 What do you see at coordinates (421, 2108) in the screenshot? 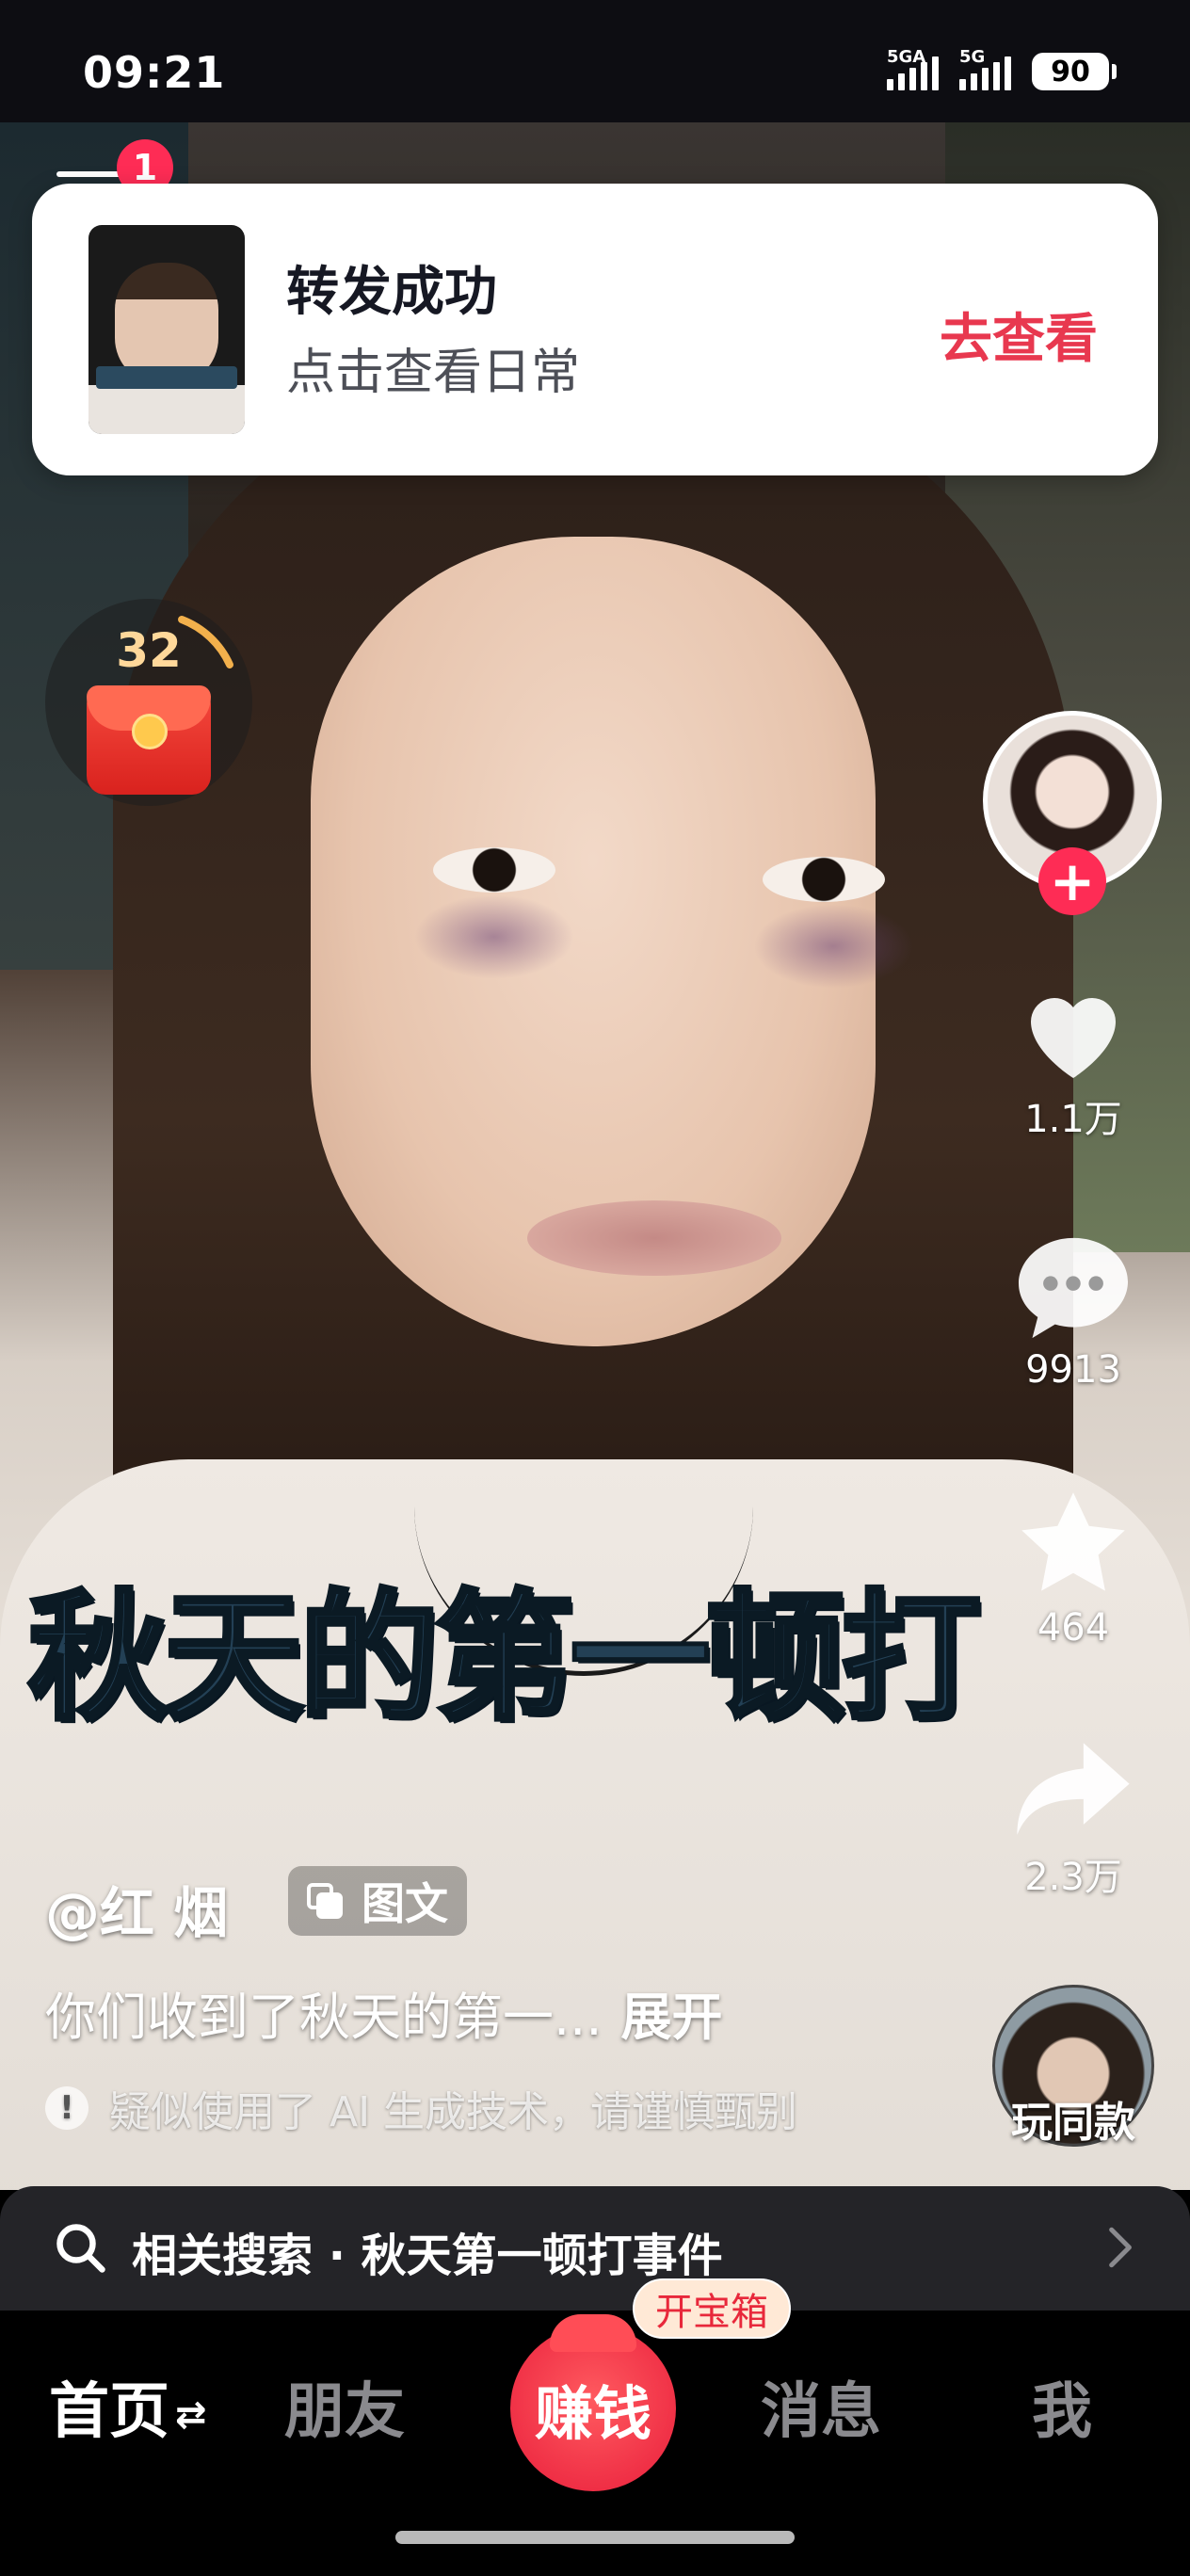
I see `ai-generated-notice: ! 疑似使用了 AI 生成技术，请谨慎甄别` at bounding box center [421, 2108].